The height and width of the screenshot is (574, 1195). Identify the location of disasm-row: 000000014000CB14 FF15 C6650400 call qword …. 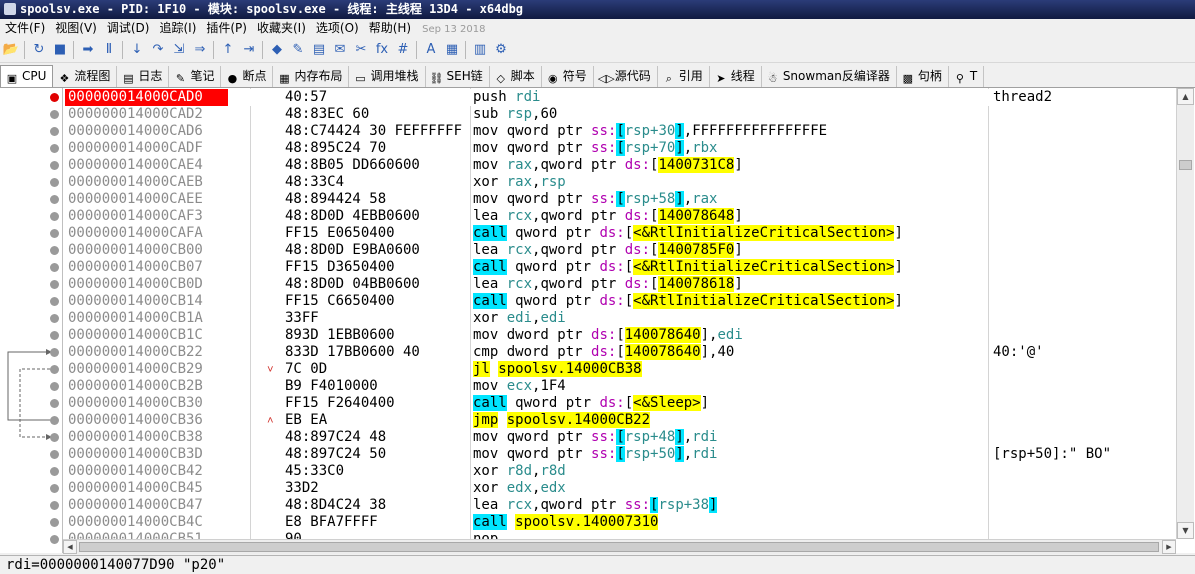
(619, 301).